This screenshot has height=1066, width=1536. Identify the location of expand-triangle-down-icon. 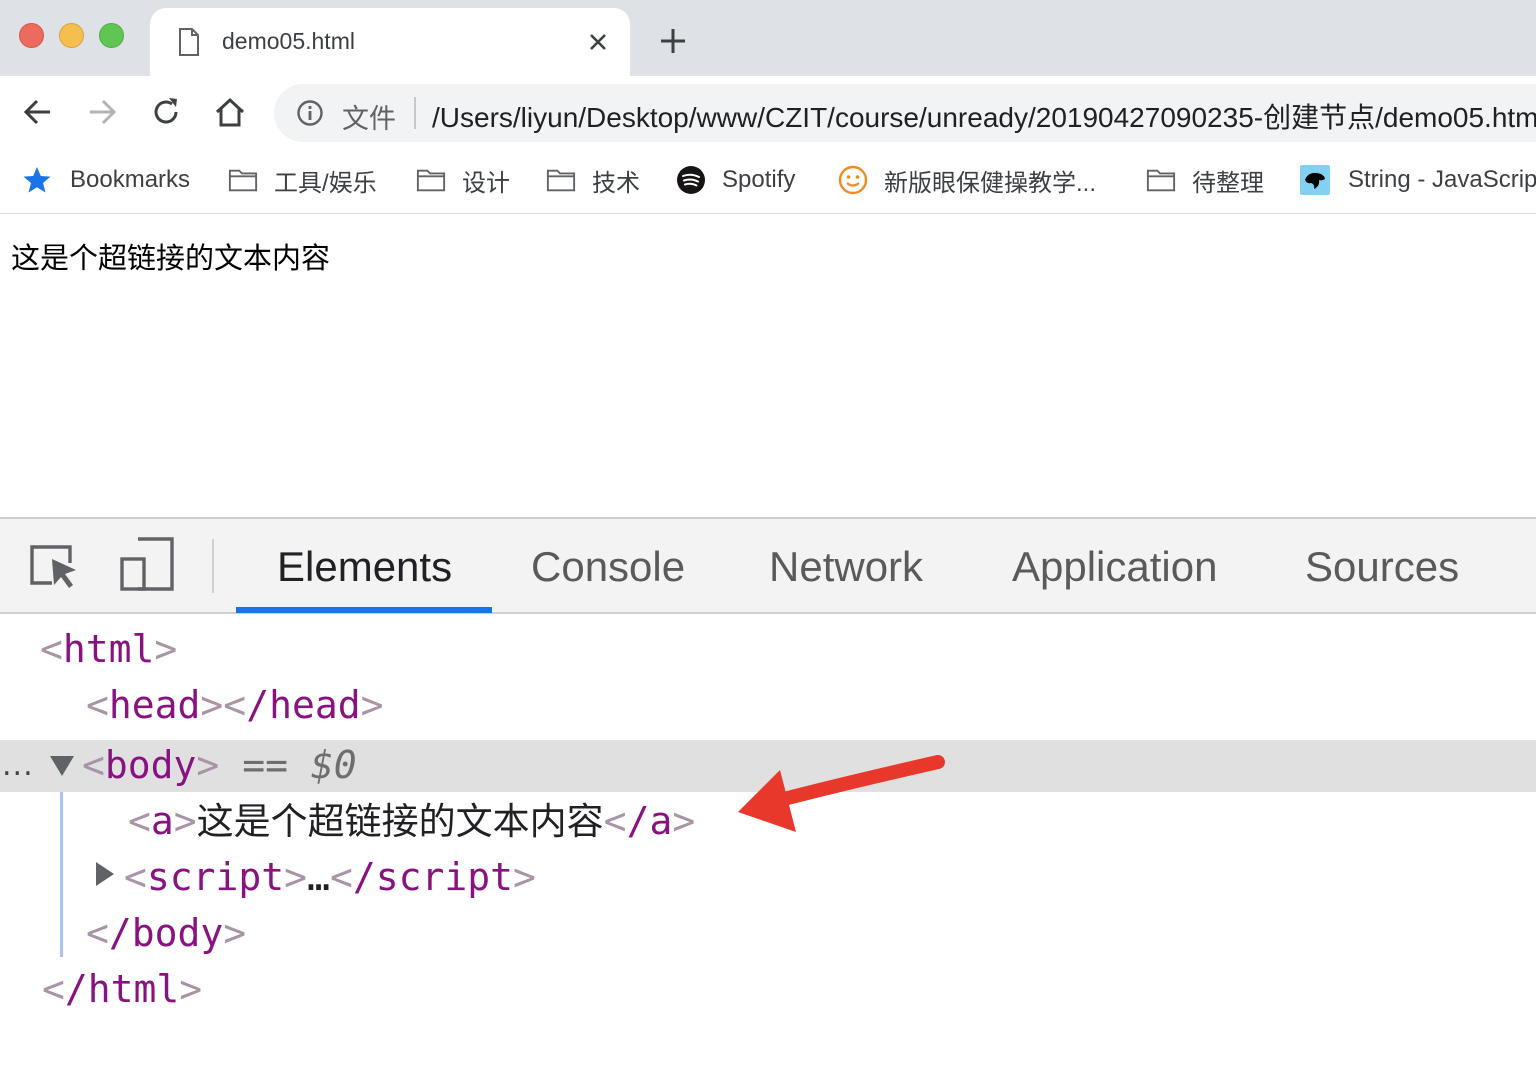
(62, 766).